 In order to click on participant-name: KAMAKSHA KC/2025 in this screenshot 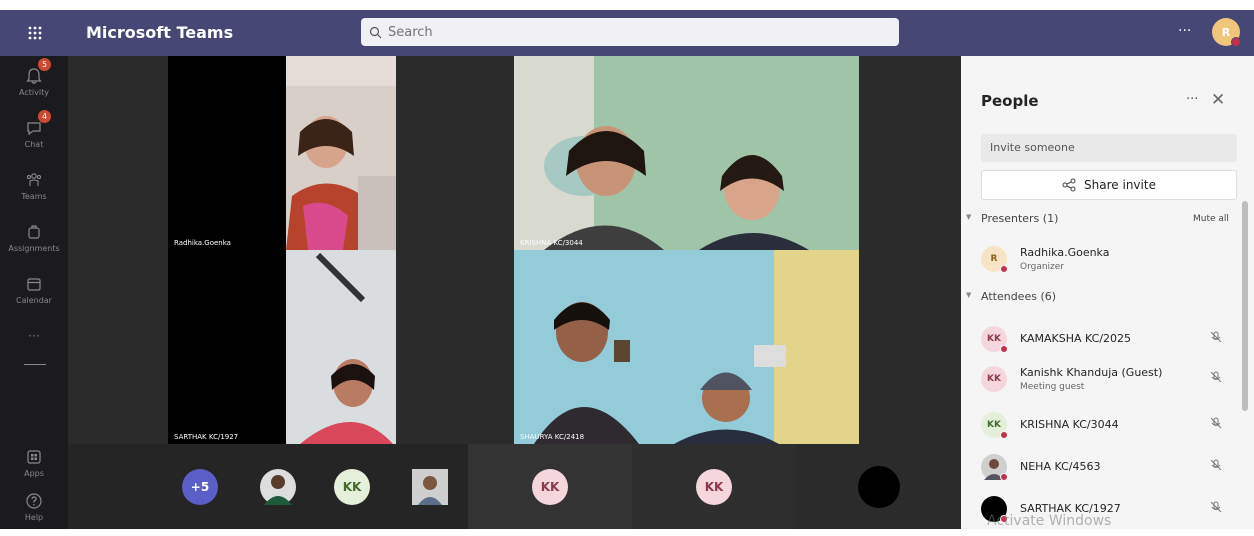, I will do `click(1076, 338)`.